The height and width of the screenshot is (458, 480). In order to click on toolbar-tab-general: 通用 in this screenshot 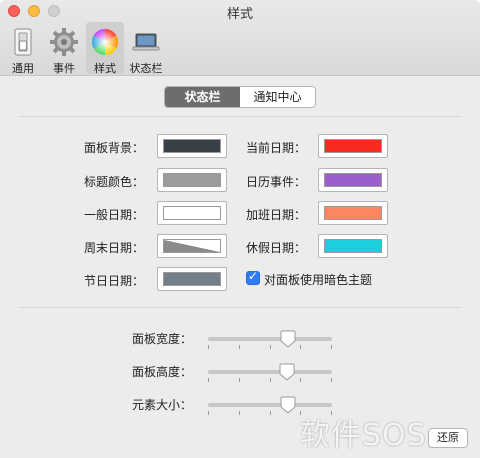, I will do `click(23, 48)`.